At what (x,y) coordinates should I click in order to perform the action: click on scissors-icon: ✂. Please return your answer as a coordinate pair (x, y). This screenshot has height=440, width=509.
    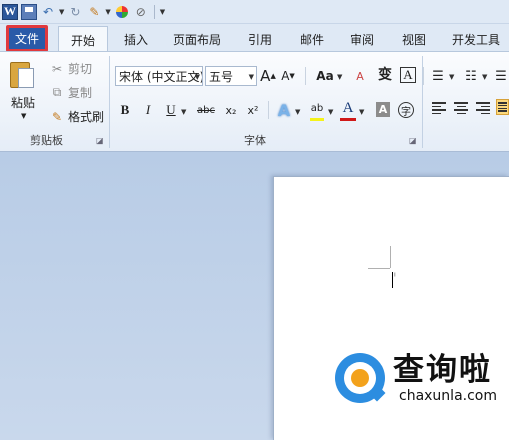
    Looking at the image, I should click on (57, 68).